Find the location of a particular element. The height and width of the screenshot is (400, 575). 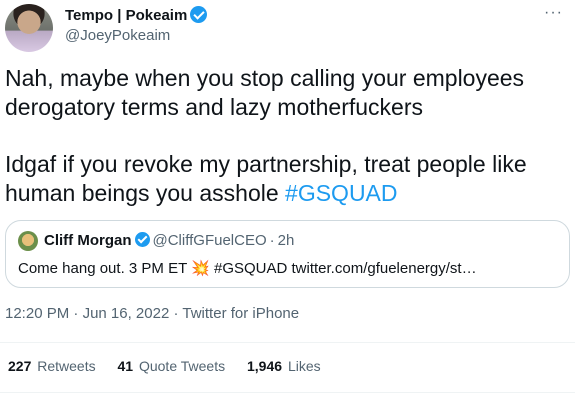

author-avatar is located at coordinates (29, 28).